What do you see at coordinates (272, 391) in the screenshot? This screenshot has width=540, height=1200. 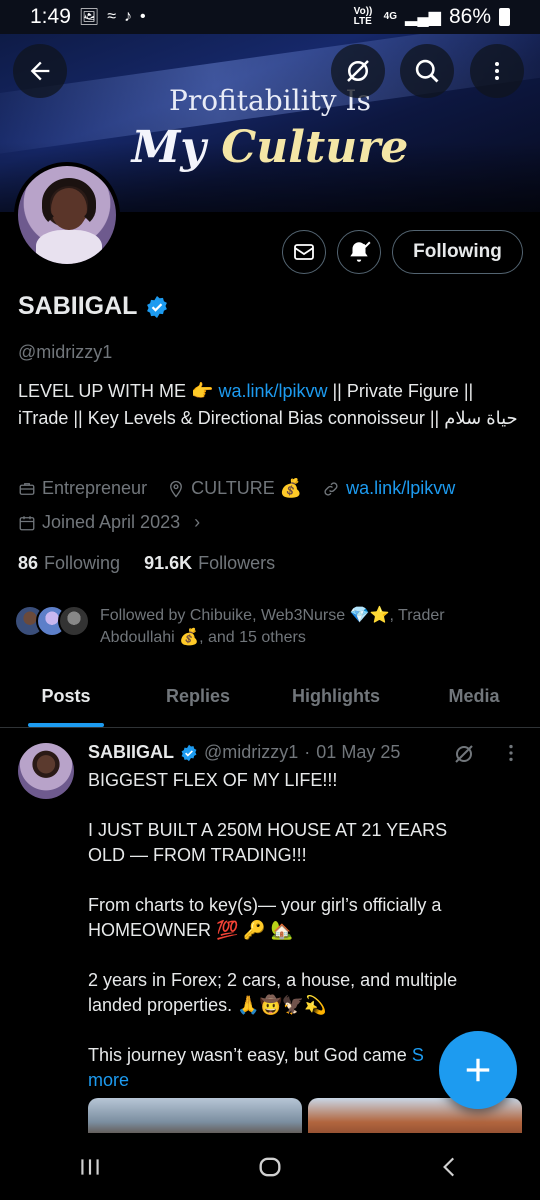 I see `bio-link: wa.link/lpikvw` at bounding box center [272, 391].